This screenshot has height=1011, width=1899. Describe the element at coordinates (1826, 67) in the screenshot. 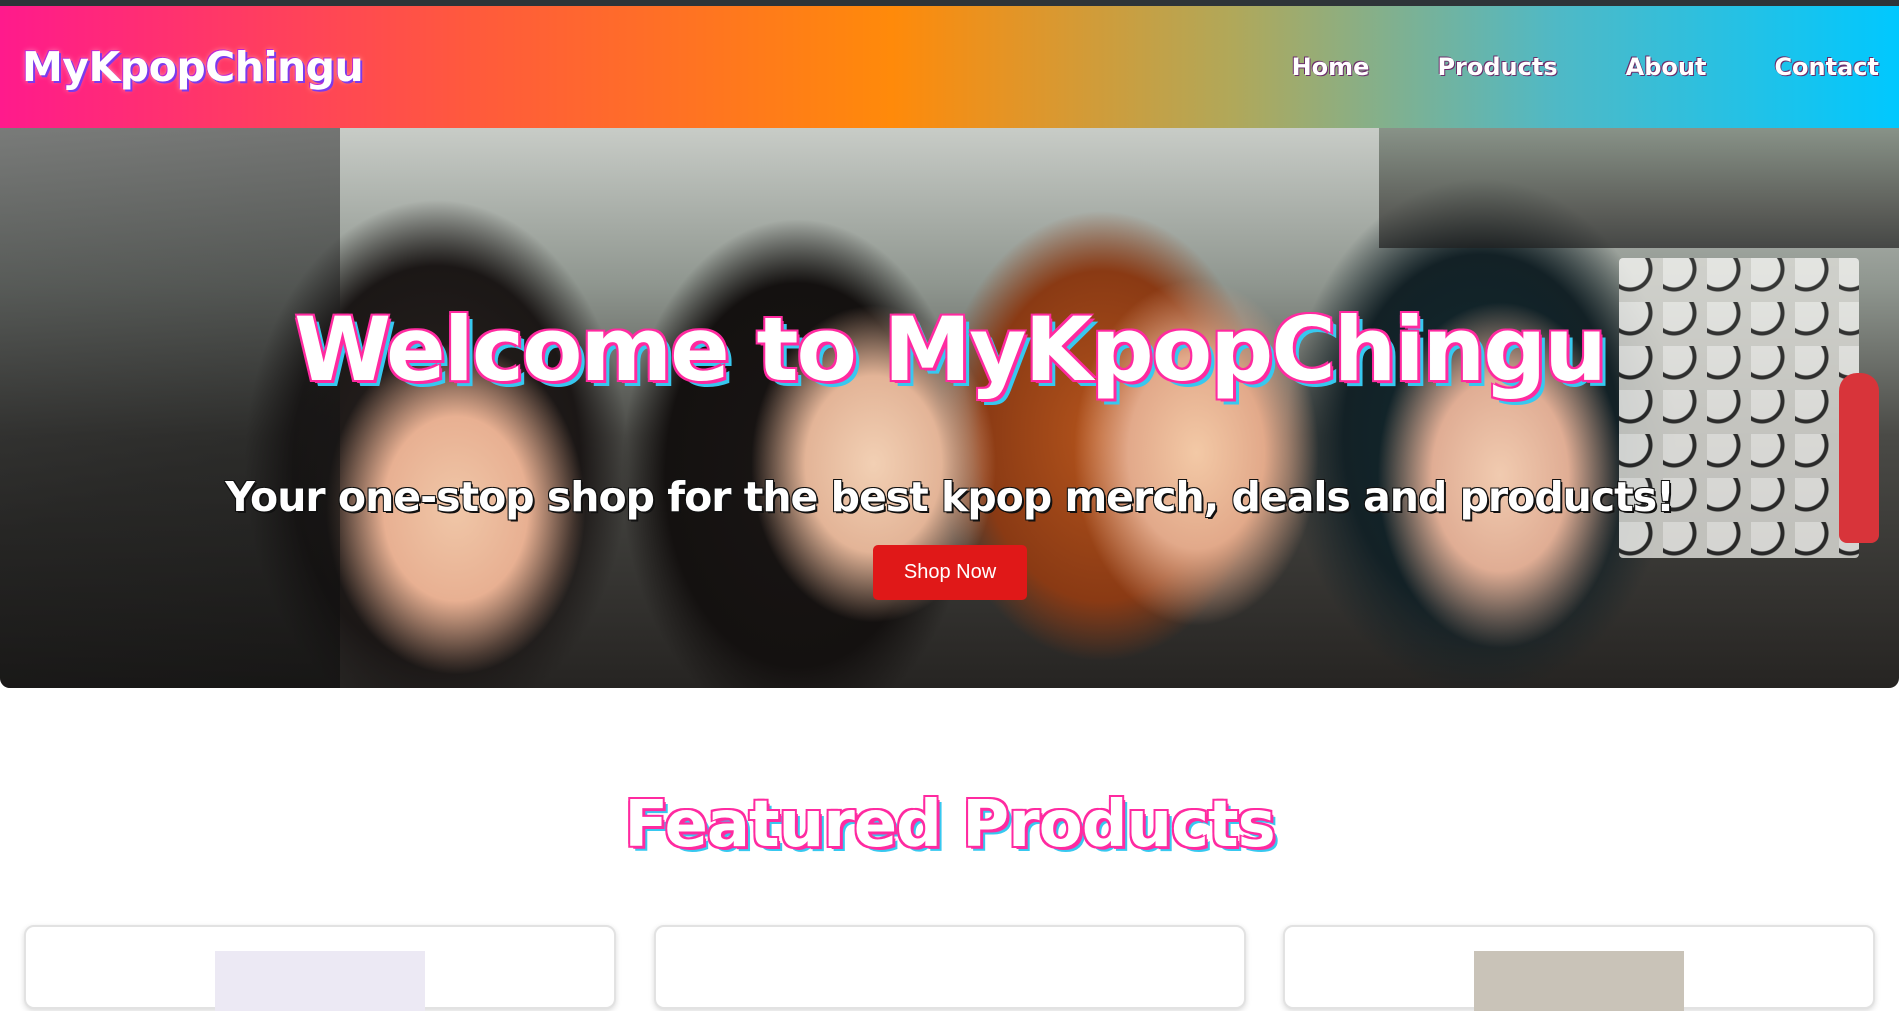

I see `nav-link-contact: Contact` at that location.